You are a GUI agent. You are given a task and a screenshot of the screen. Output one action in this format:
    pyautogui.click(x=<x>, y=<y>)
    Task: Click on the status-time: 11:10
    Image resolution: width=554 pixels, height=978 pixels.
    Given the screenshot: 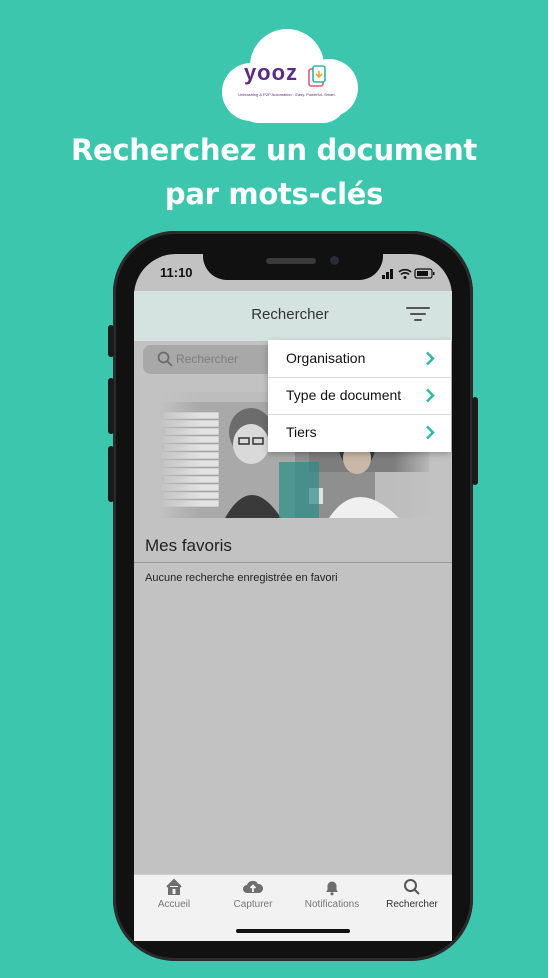 What is the action you would take?
    pyautogui.click(x=176, y=272)
    